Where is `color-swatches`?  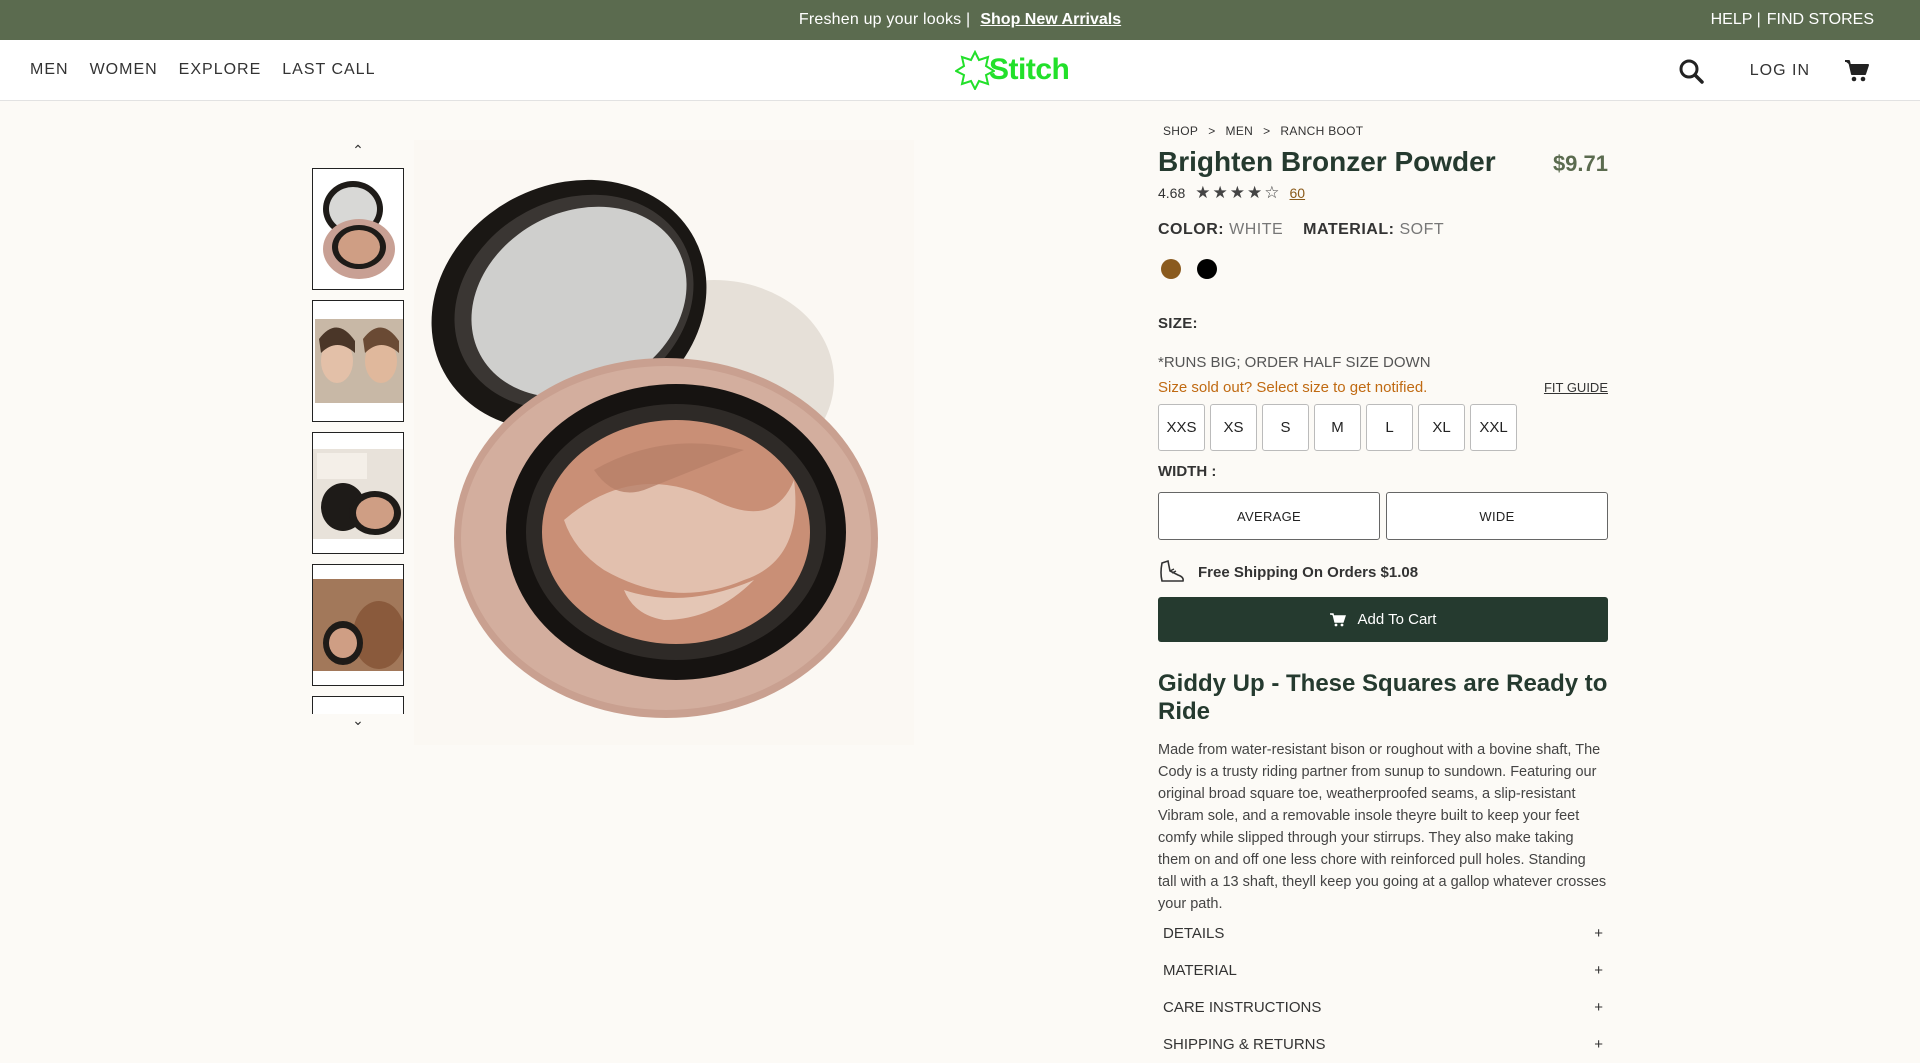 color-swatches is located at coordinates (1384, 269).